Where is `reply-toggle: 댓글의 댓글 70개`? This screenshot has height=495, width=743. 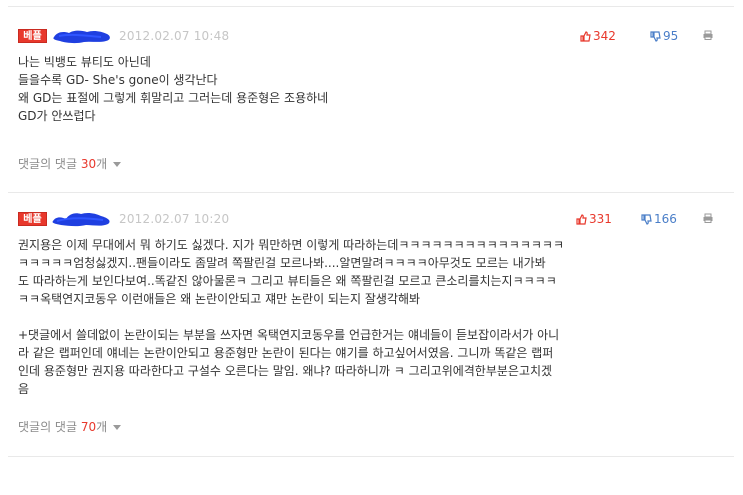
reply-toggle: 댓글의 댓글 70개 is located at coordinates (69, 427).